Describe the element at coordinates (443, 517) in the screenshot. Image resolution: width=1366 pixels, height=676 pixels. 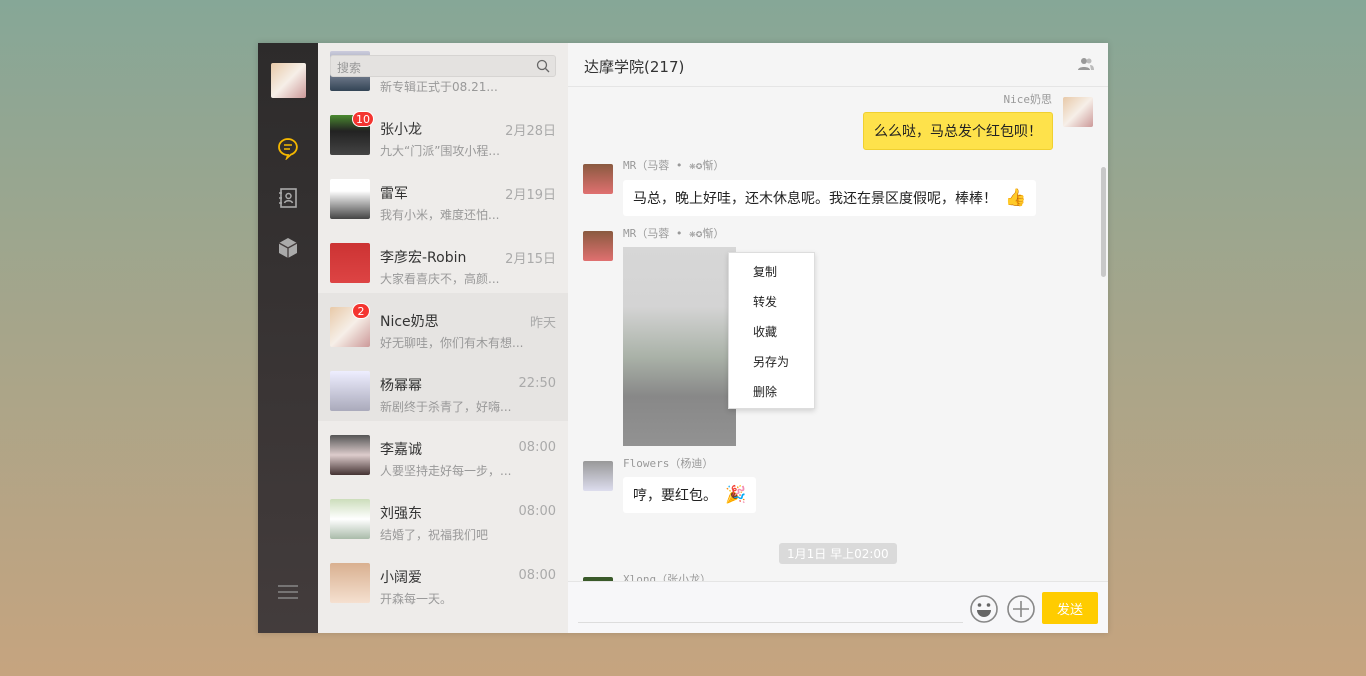
I see `chat-list-item: 刘强东 08:00 结婚了，祝福我们吧` at that location.